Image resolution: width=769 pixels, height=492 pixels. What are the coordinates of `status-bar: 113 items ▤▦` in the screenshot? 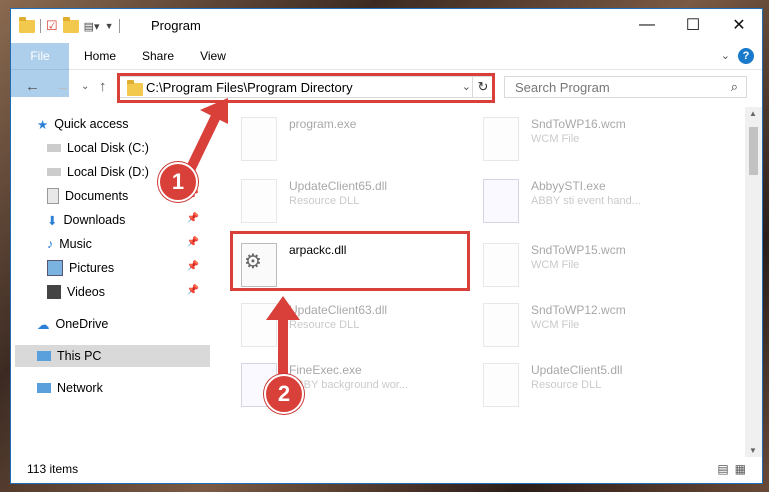 It's located at (386, 469).